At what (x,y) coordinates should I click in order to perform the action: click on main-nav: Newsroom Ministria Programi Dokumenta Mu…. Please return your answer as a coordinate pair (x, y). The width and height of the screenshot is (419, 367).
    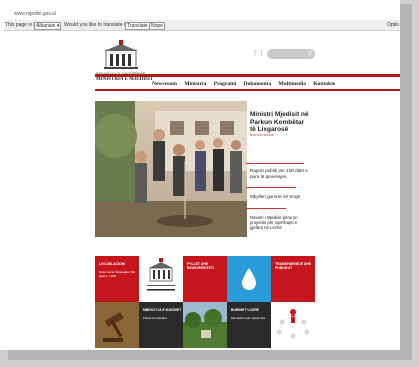
    Looking at the image, I should click on (246, 84).